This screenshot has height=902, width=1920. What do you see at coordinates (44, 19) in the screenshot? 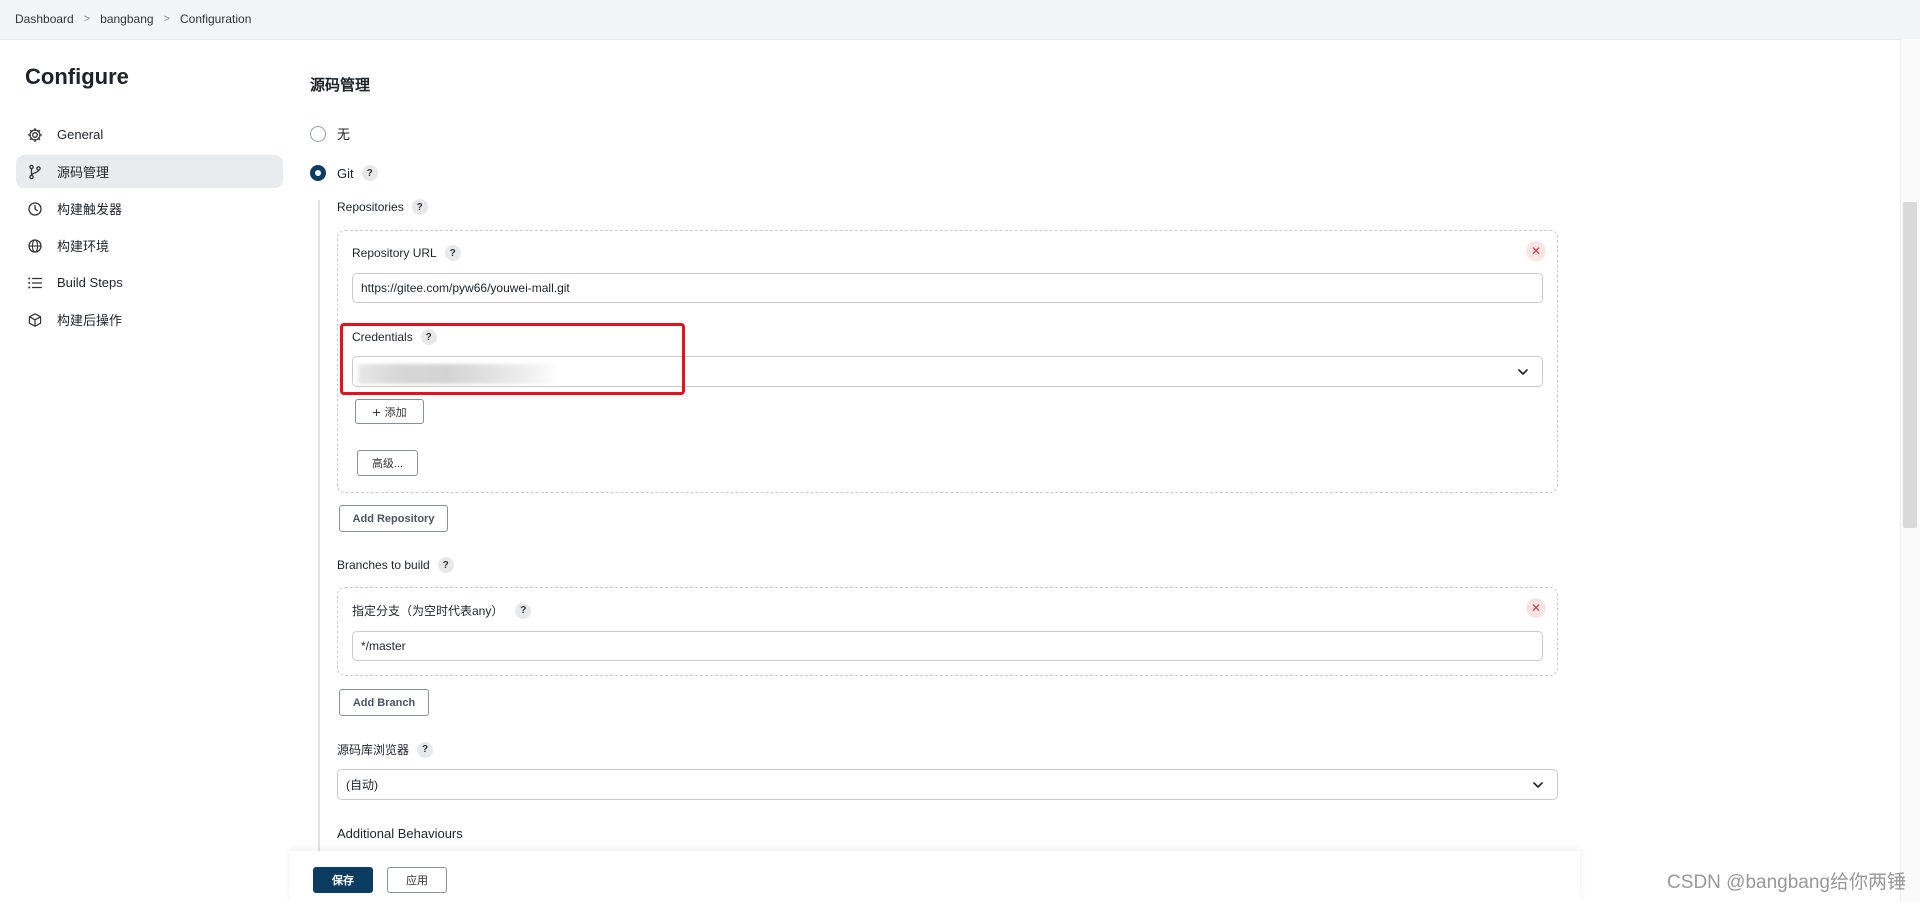
I see `breadcrumb-dashboard: Dashboard` at bounding box center [44, 19].